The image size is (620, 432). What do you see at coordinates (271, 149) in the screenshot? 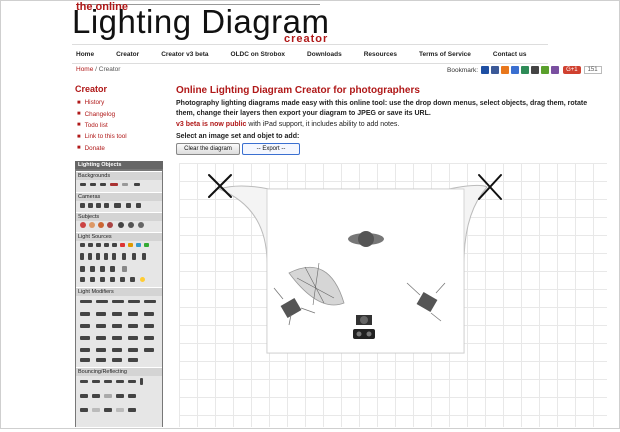
I see `export-select: -- Export --` at bounding box center [271, 149].